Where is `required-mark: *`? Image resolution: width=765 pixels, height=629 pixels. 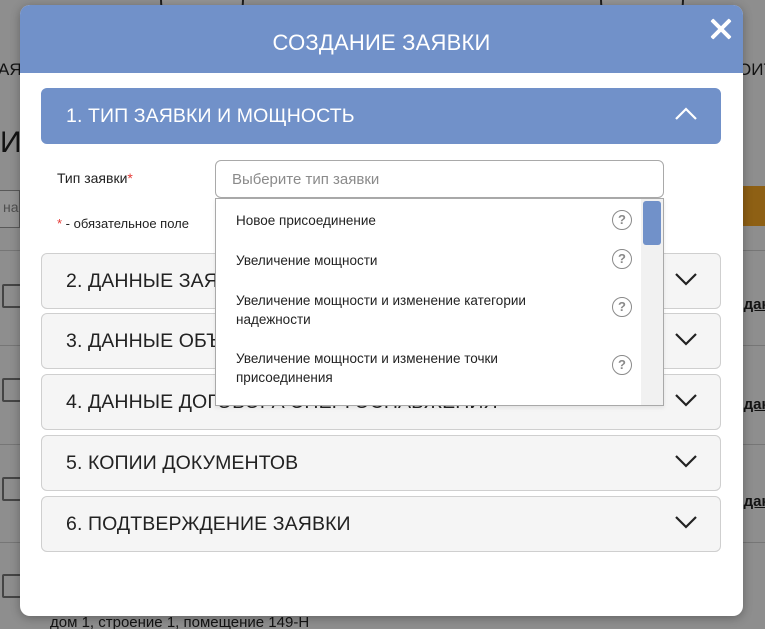
required-mark: * is located at coordinates (130, 178).